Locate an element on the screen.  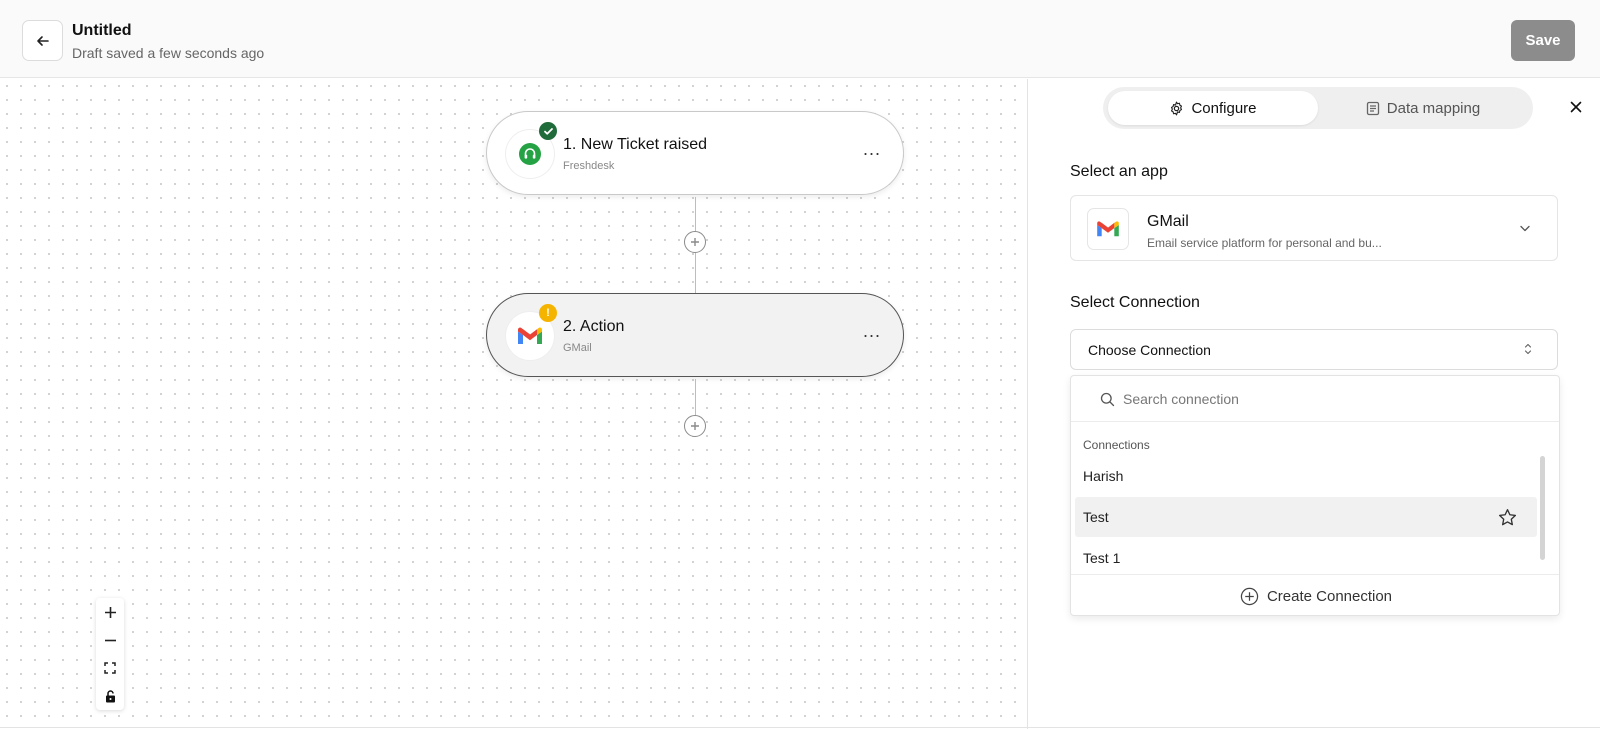
bottom-border is located at coordinates (800, 727).